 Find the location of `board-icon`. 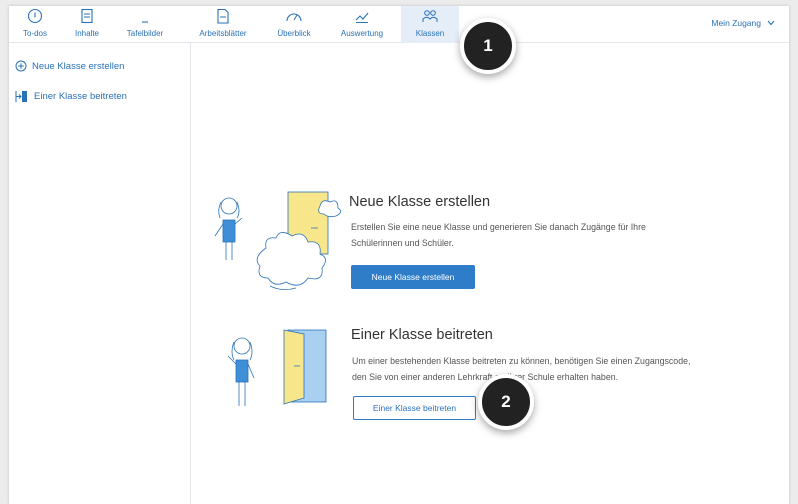

board-icon is located at coordinates (145, 22).